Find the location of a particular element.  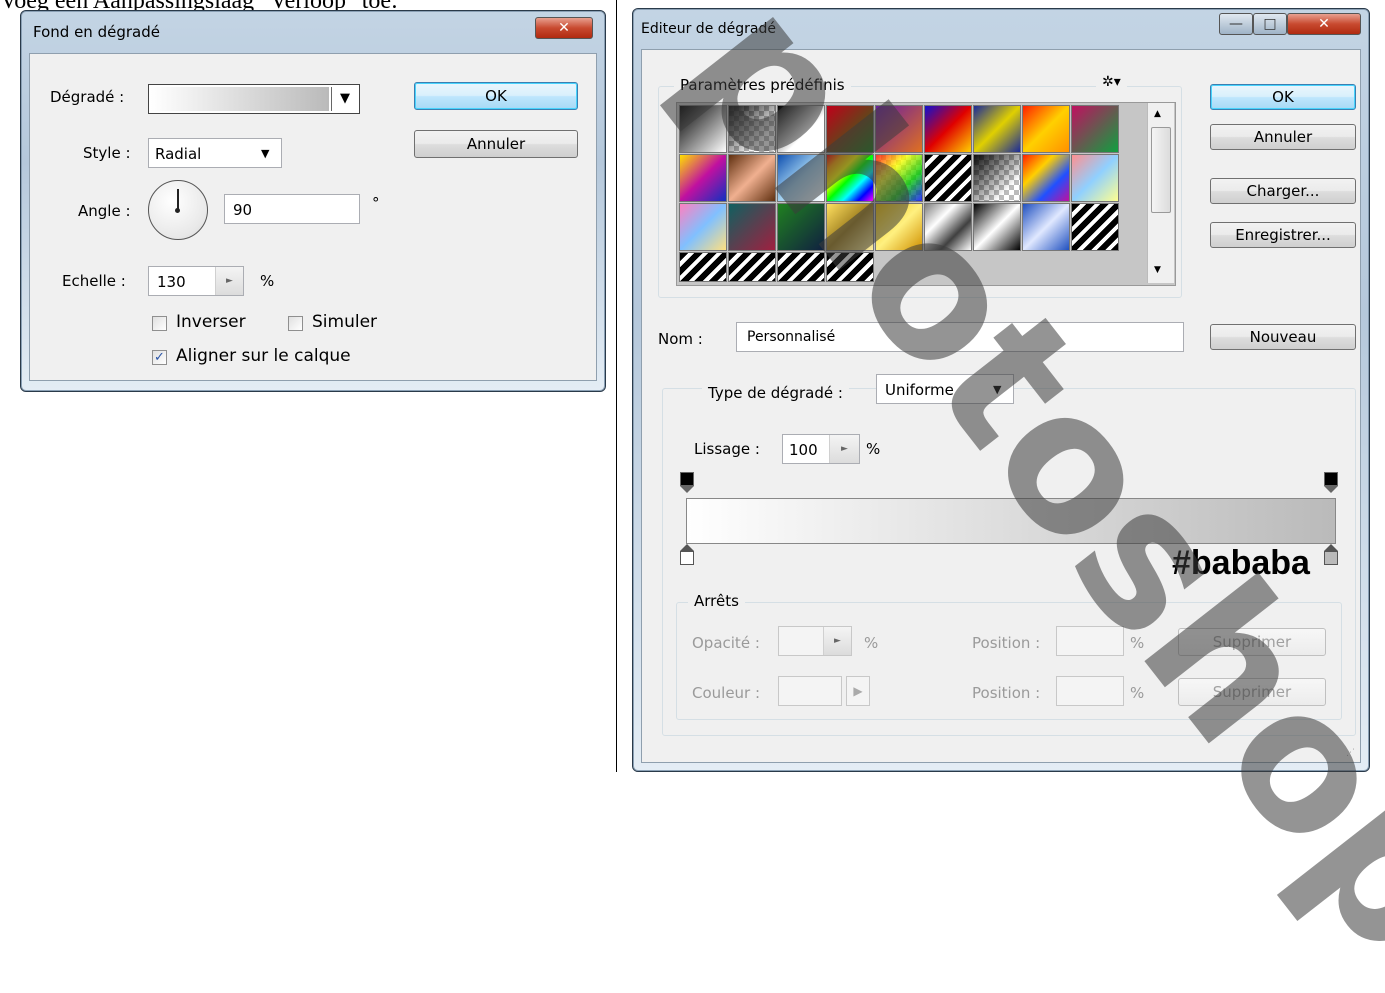

color-label: Couleur : is located at coordinates (726, 693).